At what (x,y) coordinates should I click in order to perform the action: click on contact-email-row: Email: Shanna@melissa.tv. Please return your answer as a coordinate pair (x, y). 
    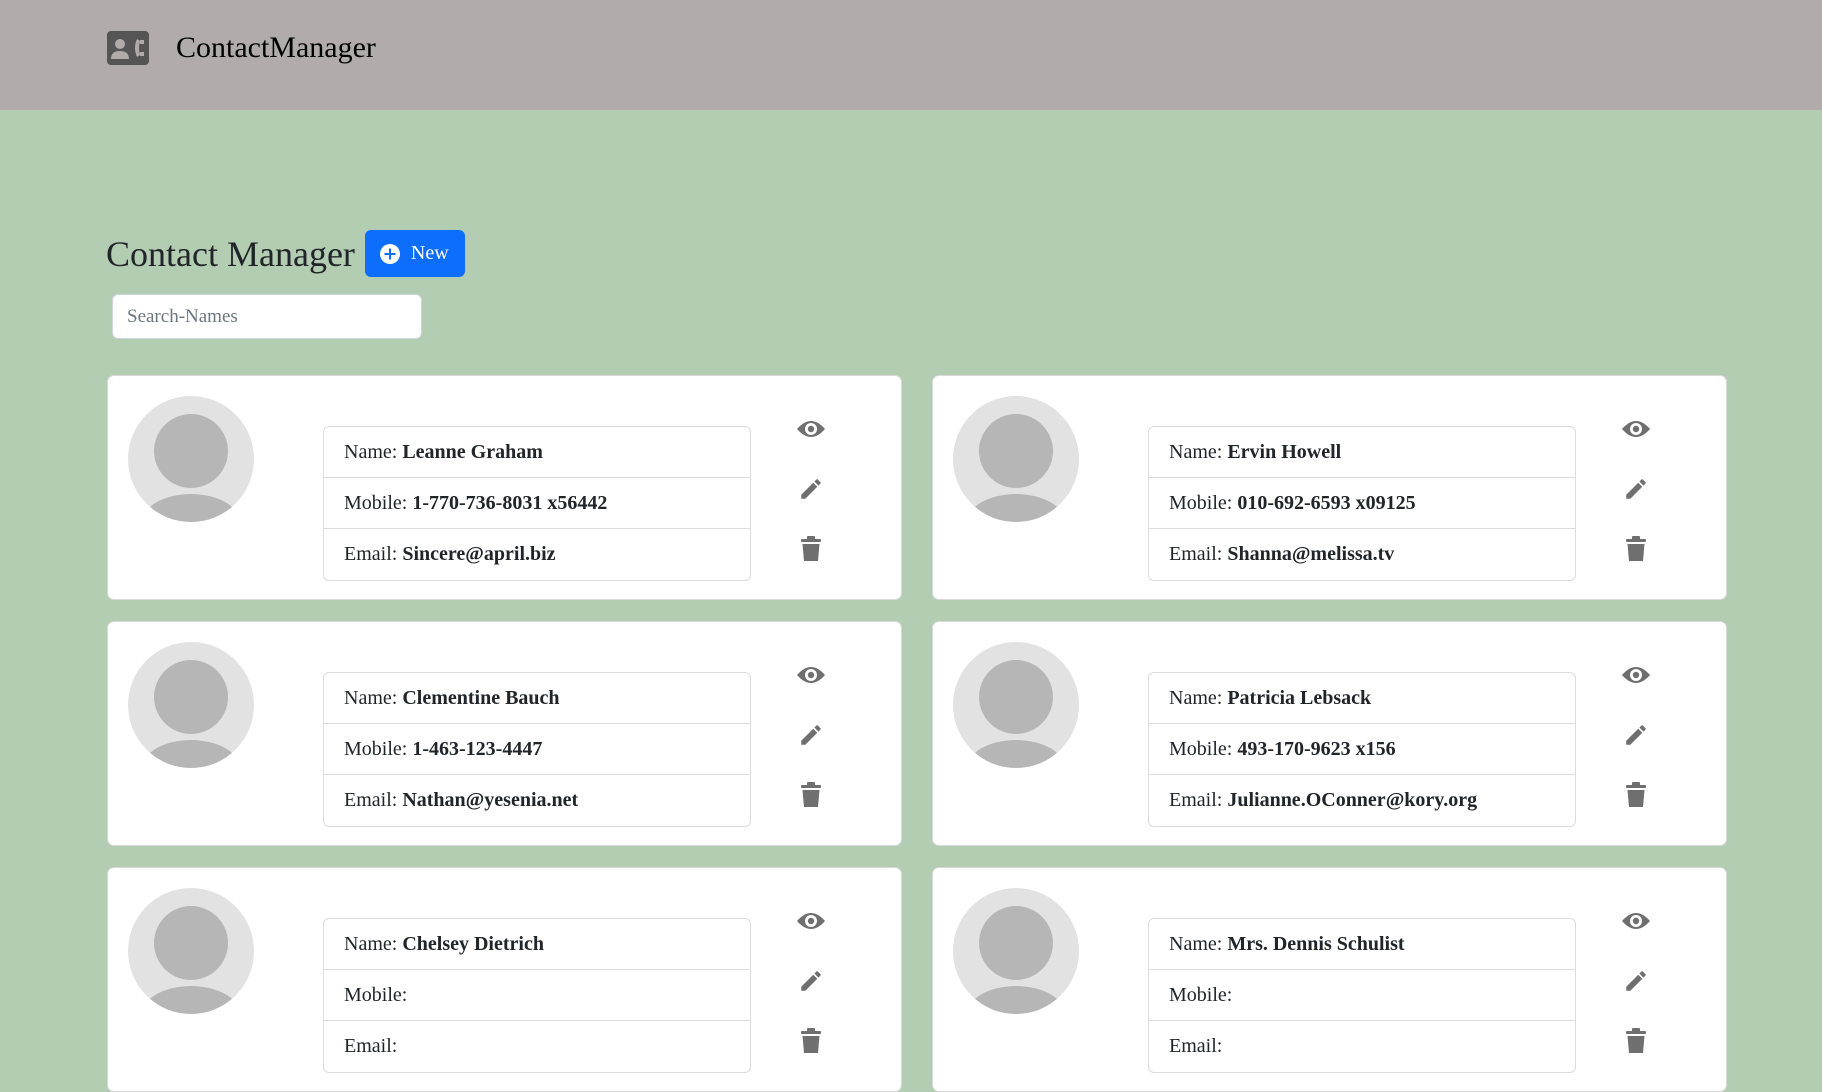
    Looking at the image, I should click on (1362, 554).